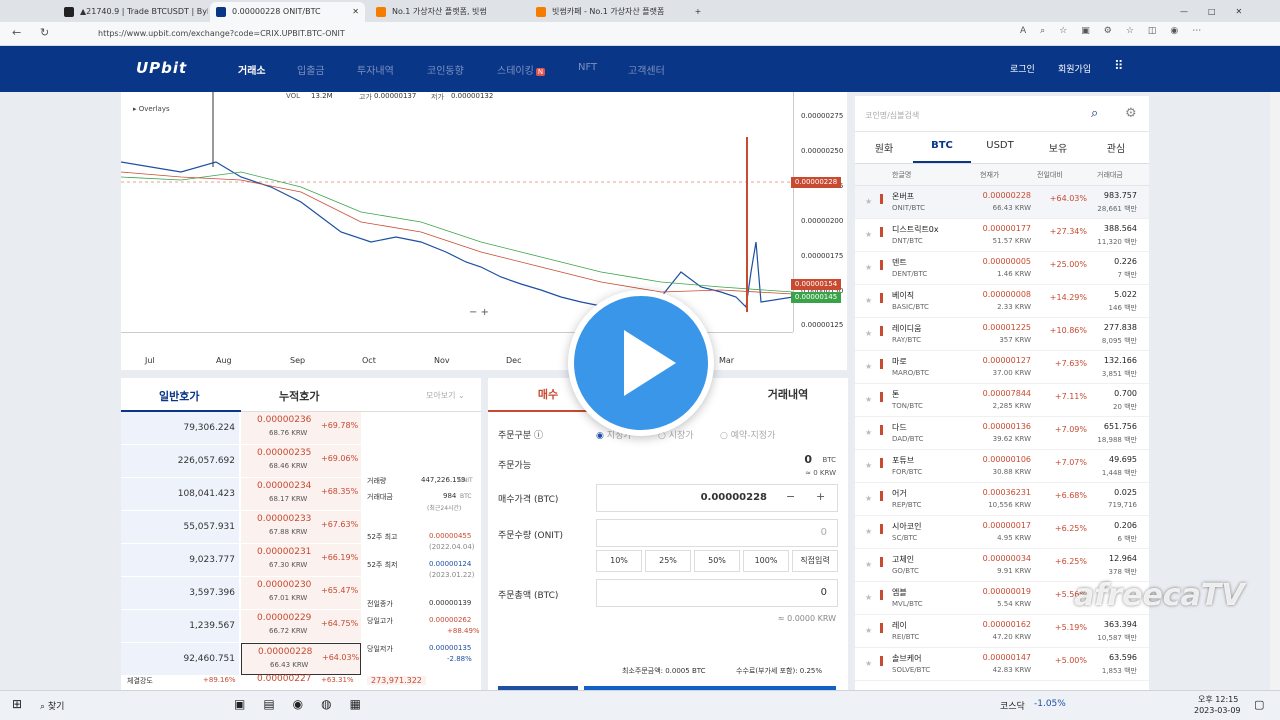 This screenshot has width=1280, height=720. I want to click on notification-icon: ▢, so click(1259, 704).